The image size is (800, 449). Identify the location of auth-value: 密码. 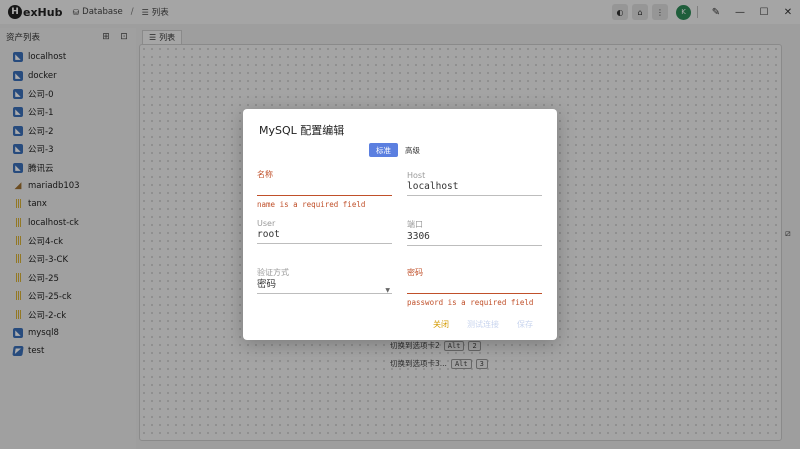
(324, 284).